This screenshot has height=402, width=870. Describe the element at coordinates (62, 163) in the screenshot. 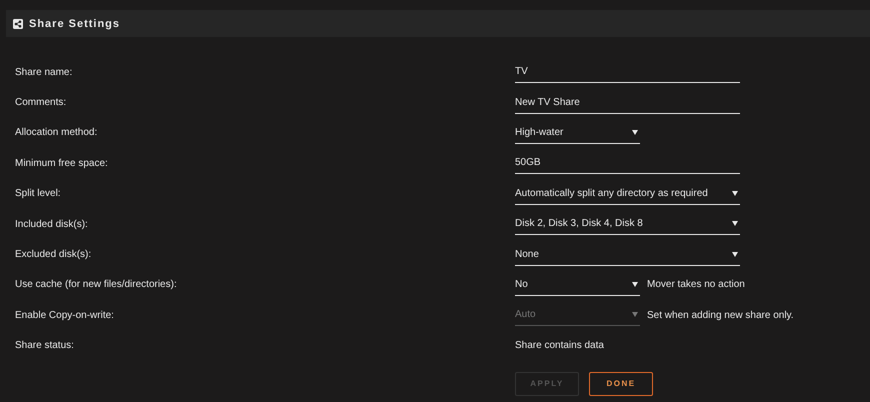

I see `field-label: Minimum free space:` at that location.